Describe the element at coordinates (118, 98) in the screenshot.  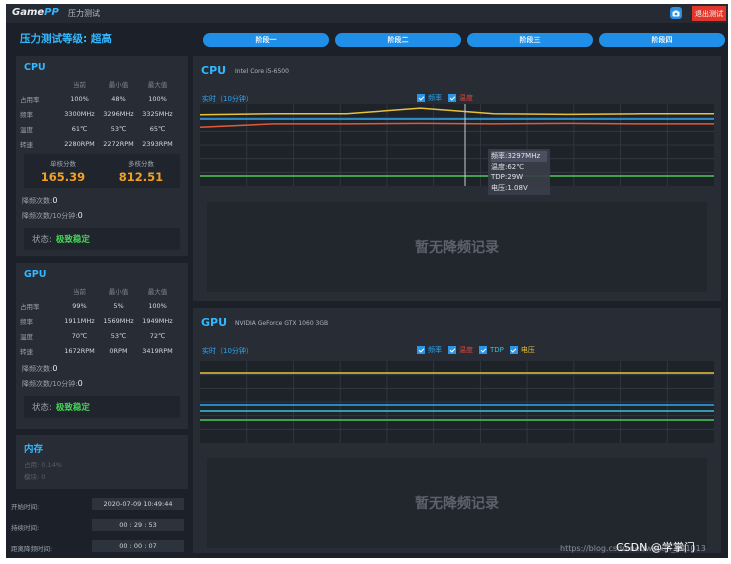
I see `value-min: 48%` at that location.